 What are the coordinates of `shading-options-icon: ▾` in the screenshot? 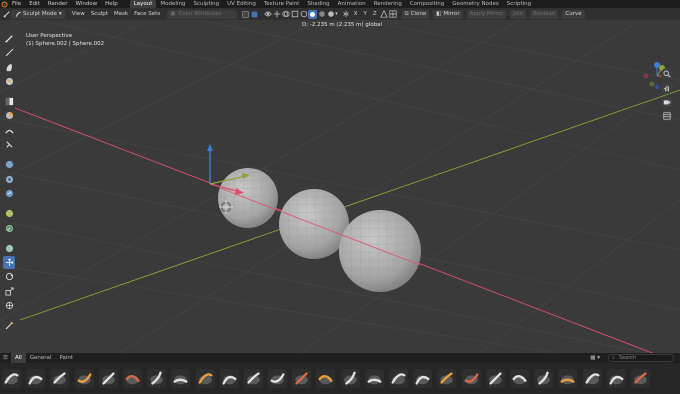 It's located at (336, 14).